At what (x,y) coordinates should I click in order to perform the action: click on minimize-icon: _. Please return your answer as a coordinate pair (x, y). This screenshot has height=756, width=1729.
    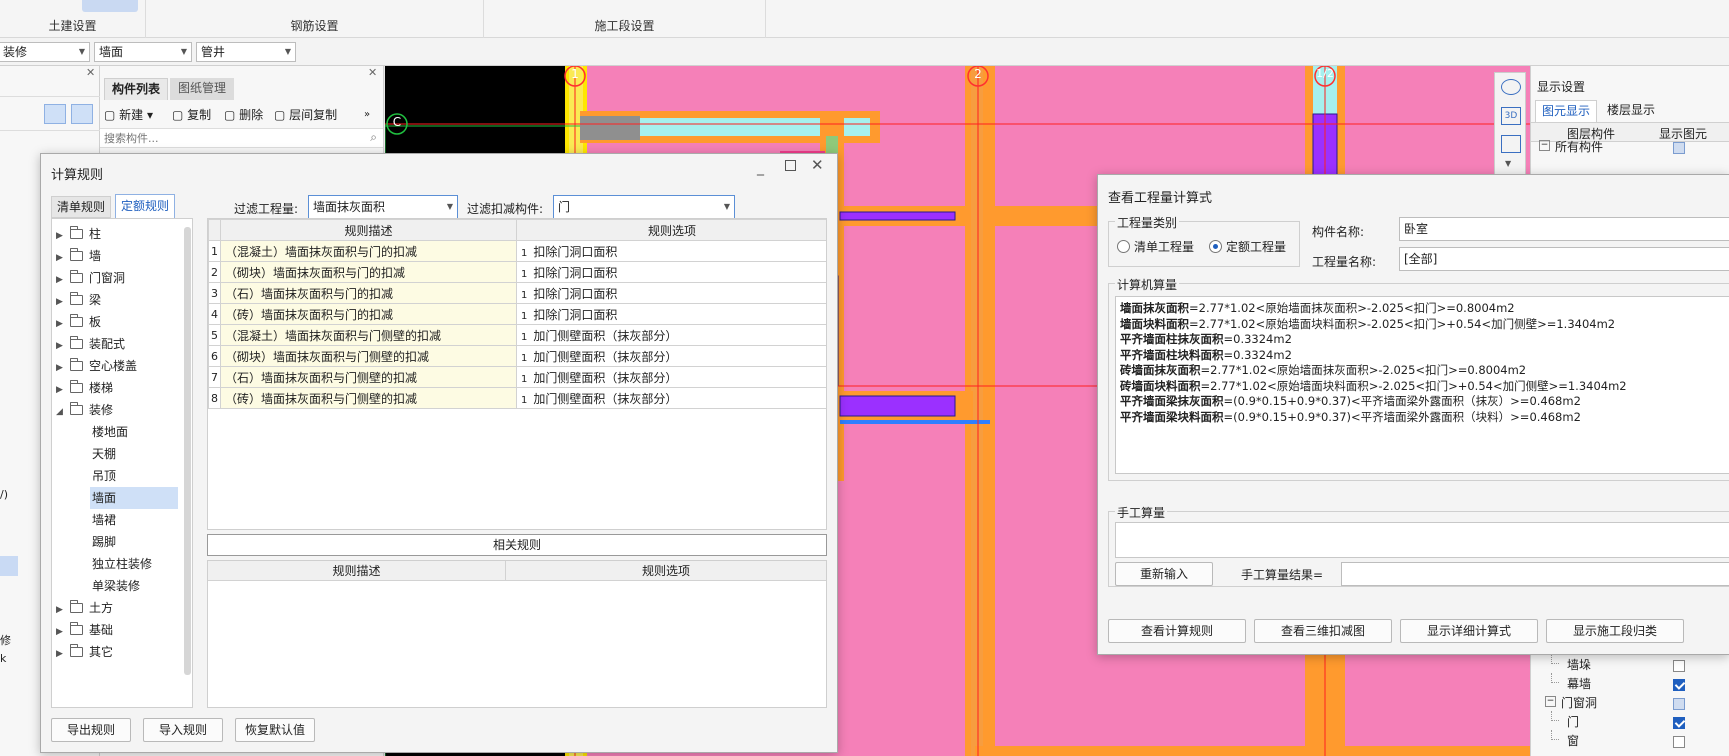
    Looking at the image, I should click on (760, 168).